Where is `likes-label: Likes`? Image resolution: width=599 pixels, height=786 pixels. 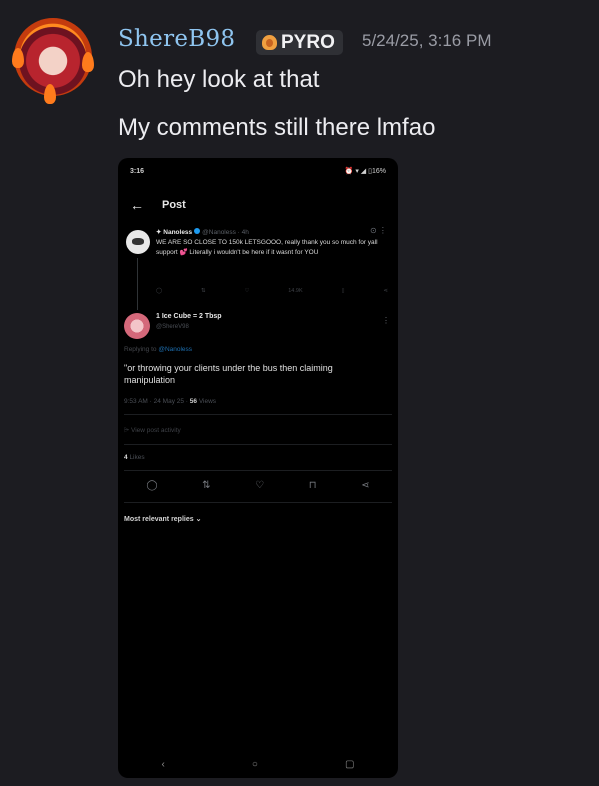 likes-label: Likes is located at coordinates (137, 457).